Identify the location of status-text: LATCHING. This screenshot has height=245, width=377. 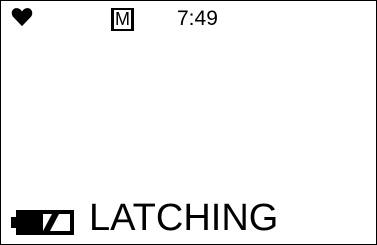
(184, 218).